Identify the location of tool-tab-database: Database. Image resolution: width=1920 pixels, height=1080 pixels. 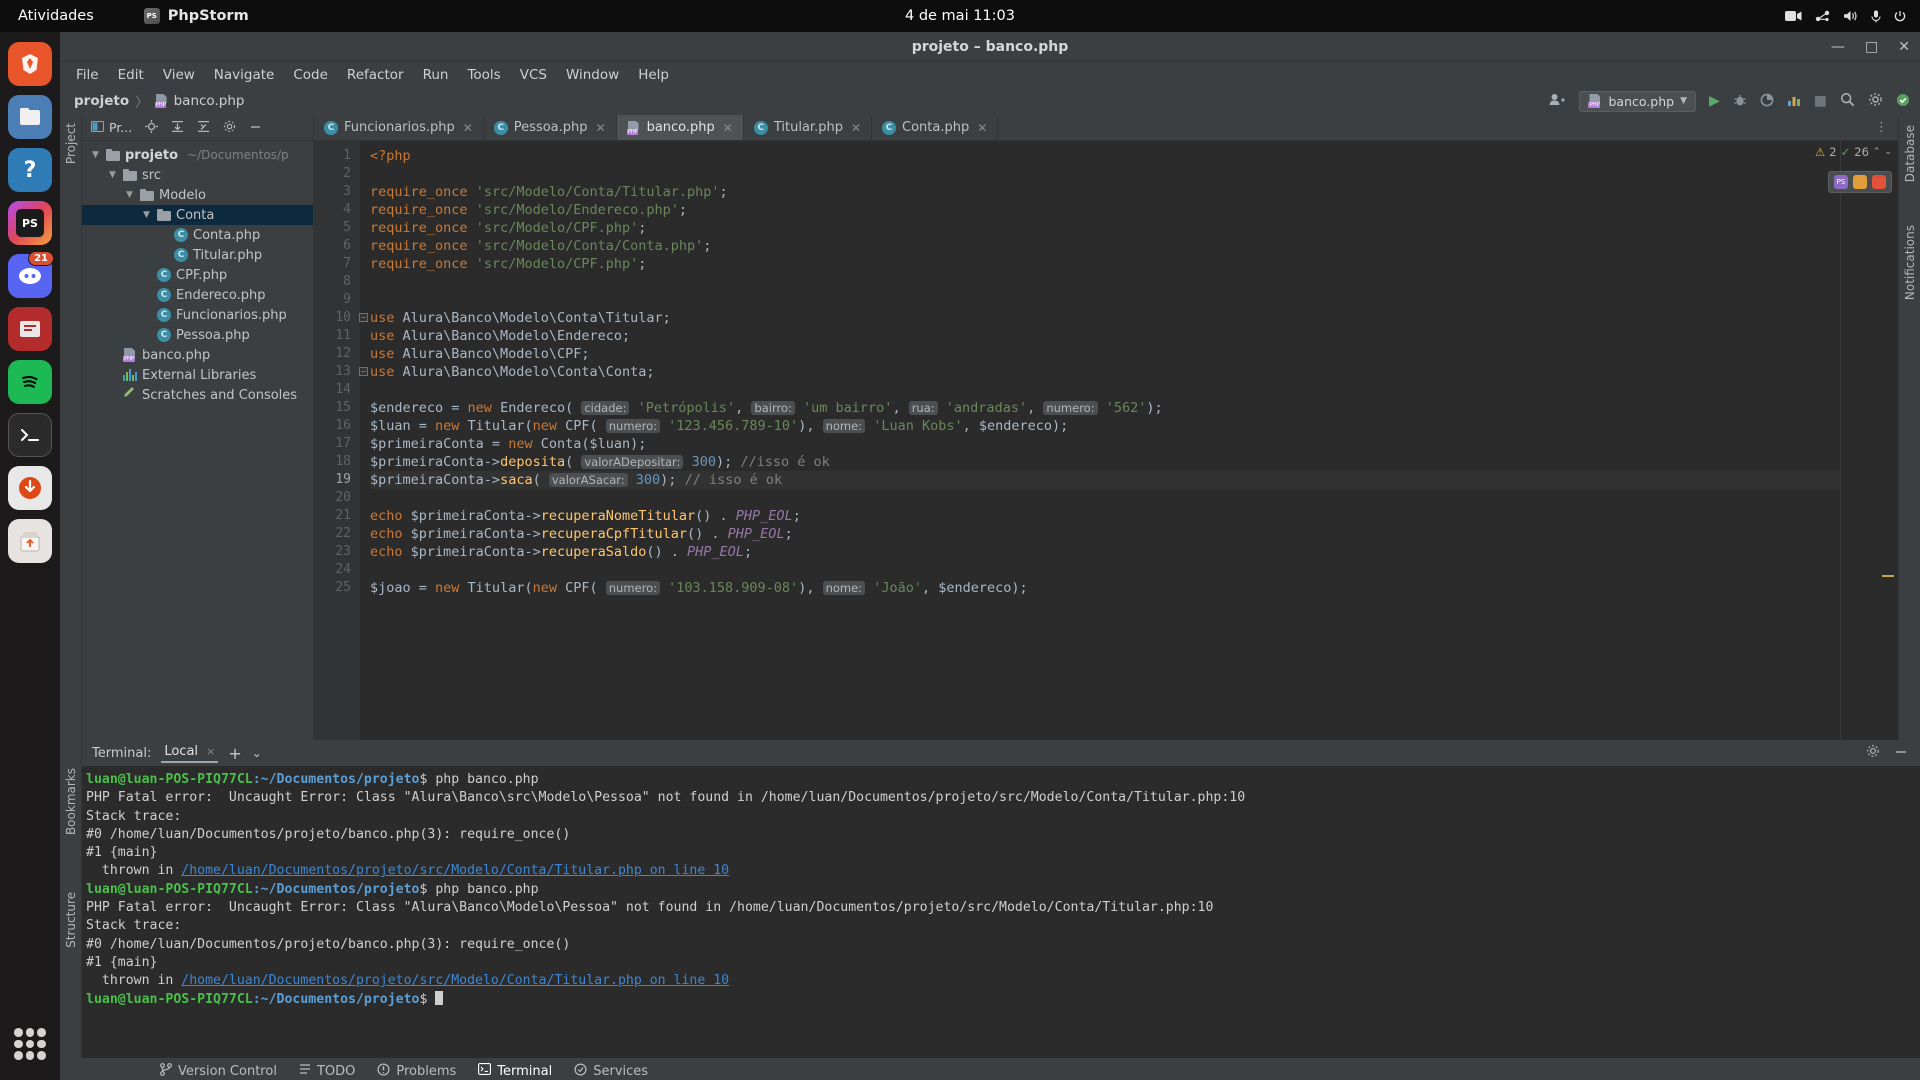
(1910, 153).